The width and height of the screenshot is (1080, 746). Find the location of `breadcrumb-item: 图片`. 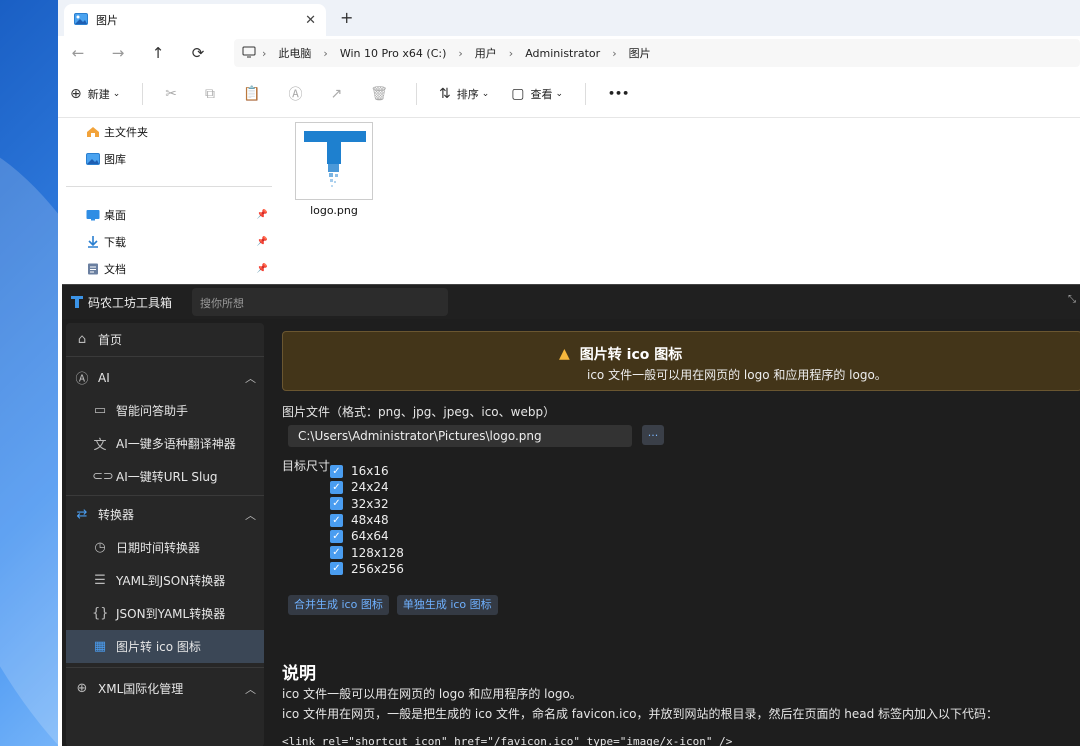

breadcrumb-item: 图片 is located at coordinates (640, 53).